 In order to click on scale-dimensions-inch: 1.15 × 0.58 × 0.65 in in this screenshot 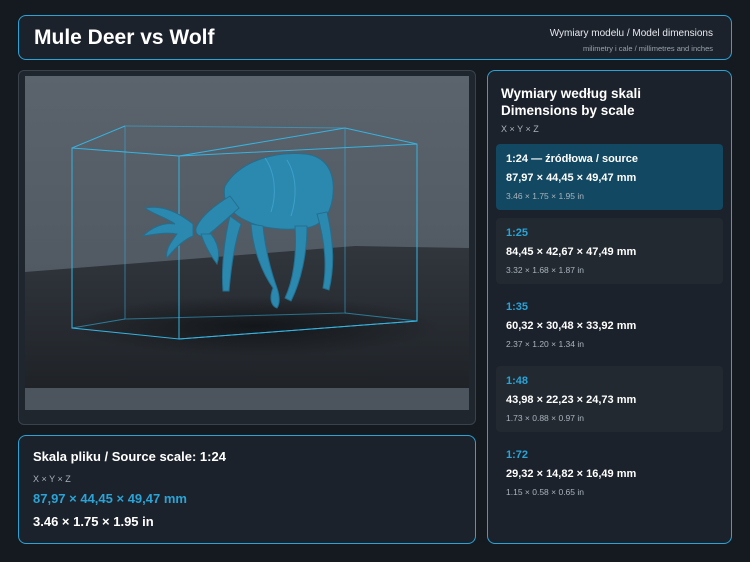, I will do `click(545, 492)`.